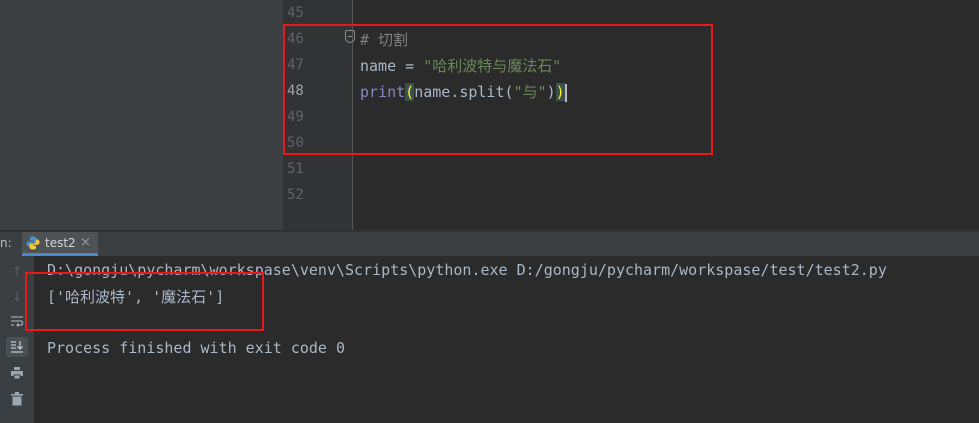 Image resolution: width=979 pixels, height=423 pixels. Describe the element at coordinates (295, 13) in the screenshot. I see `line-number: 45` at that location.